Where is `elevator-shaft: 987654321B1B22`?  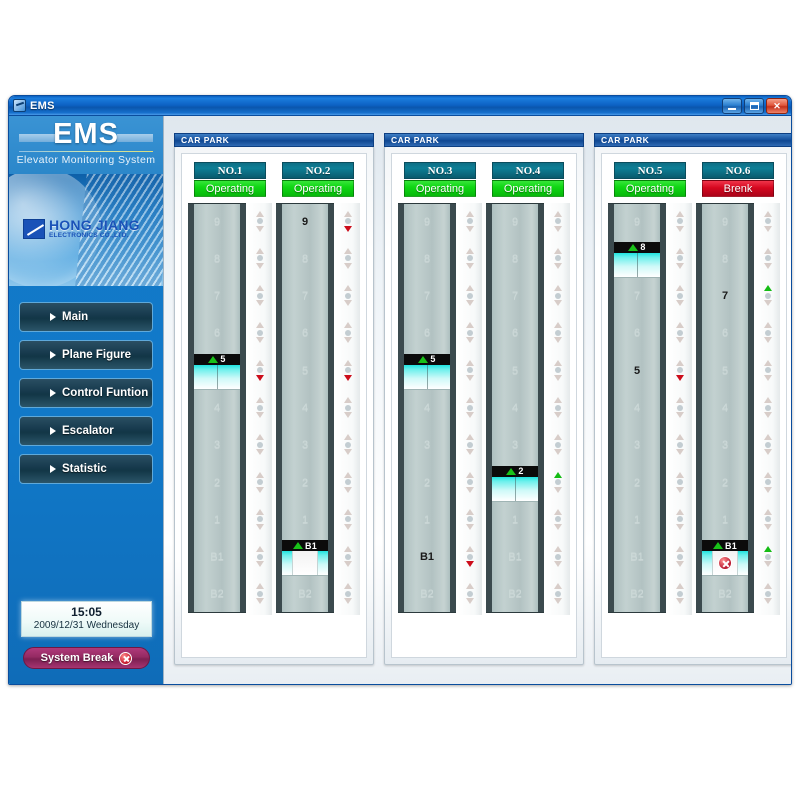 elevator-shaft: 987654321B1B22 is located at coordinates (515, 408).